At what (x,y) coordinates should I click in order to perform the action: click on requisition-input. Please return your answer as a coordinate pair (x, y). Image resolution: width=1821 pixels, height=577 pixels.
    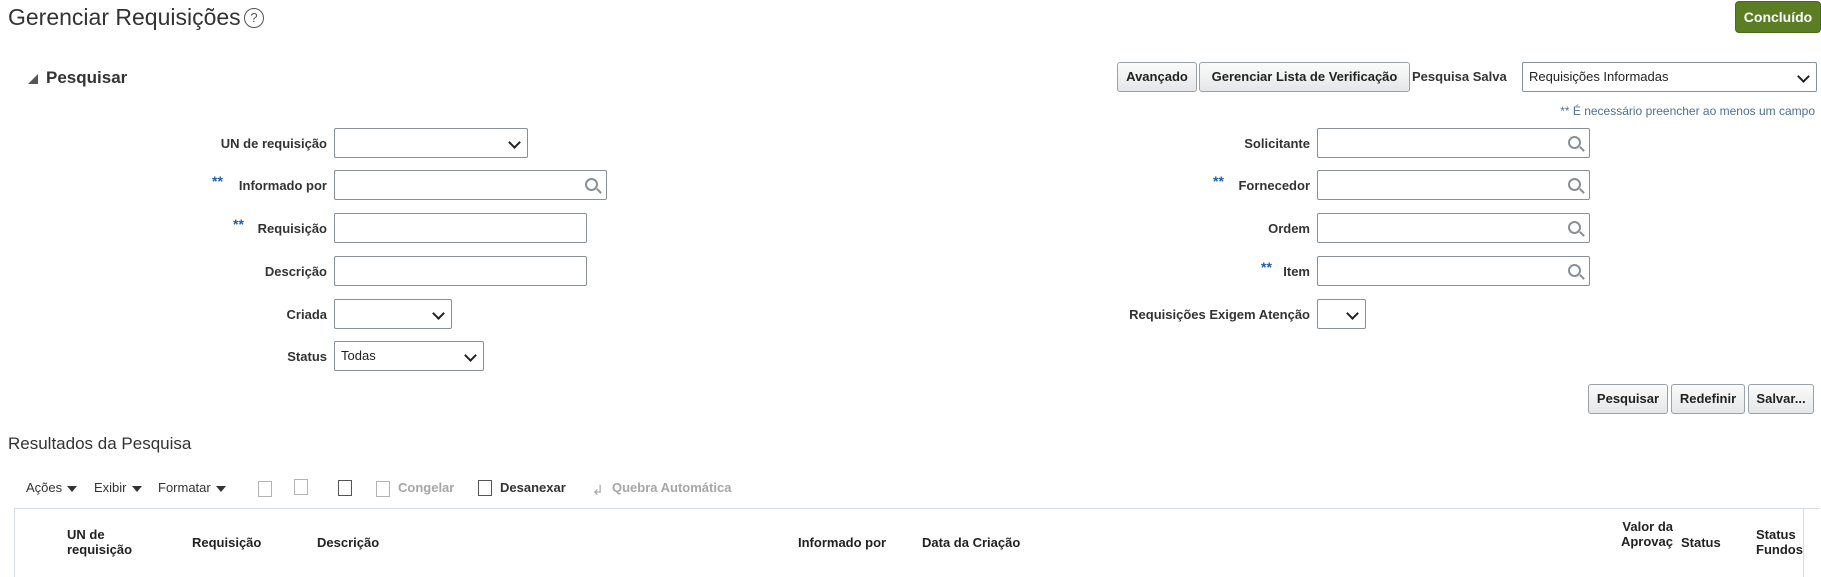
    Looking at the image, I should click on (460, 228).